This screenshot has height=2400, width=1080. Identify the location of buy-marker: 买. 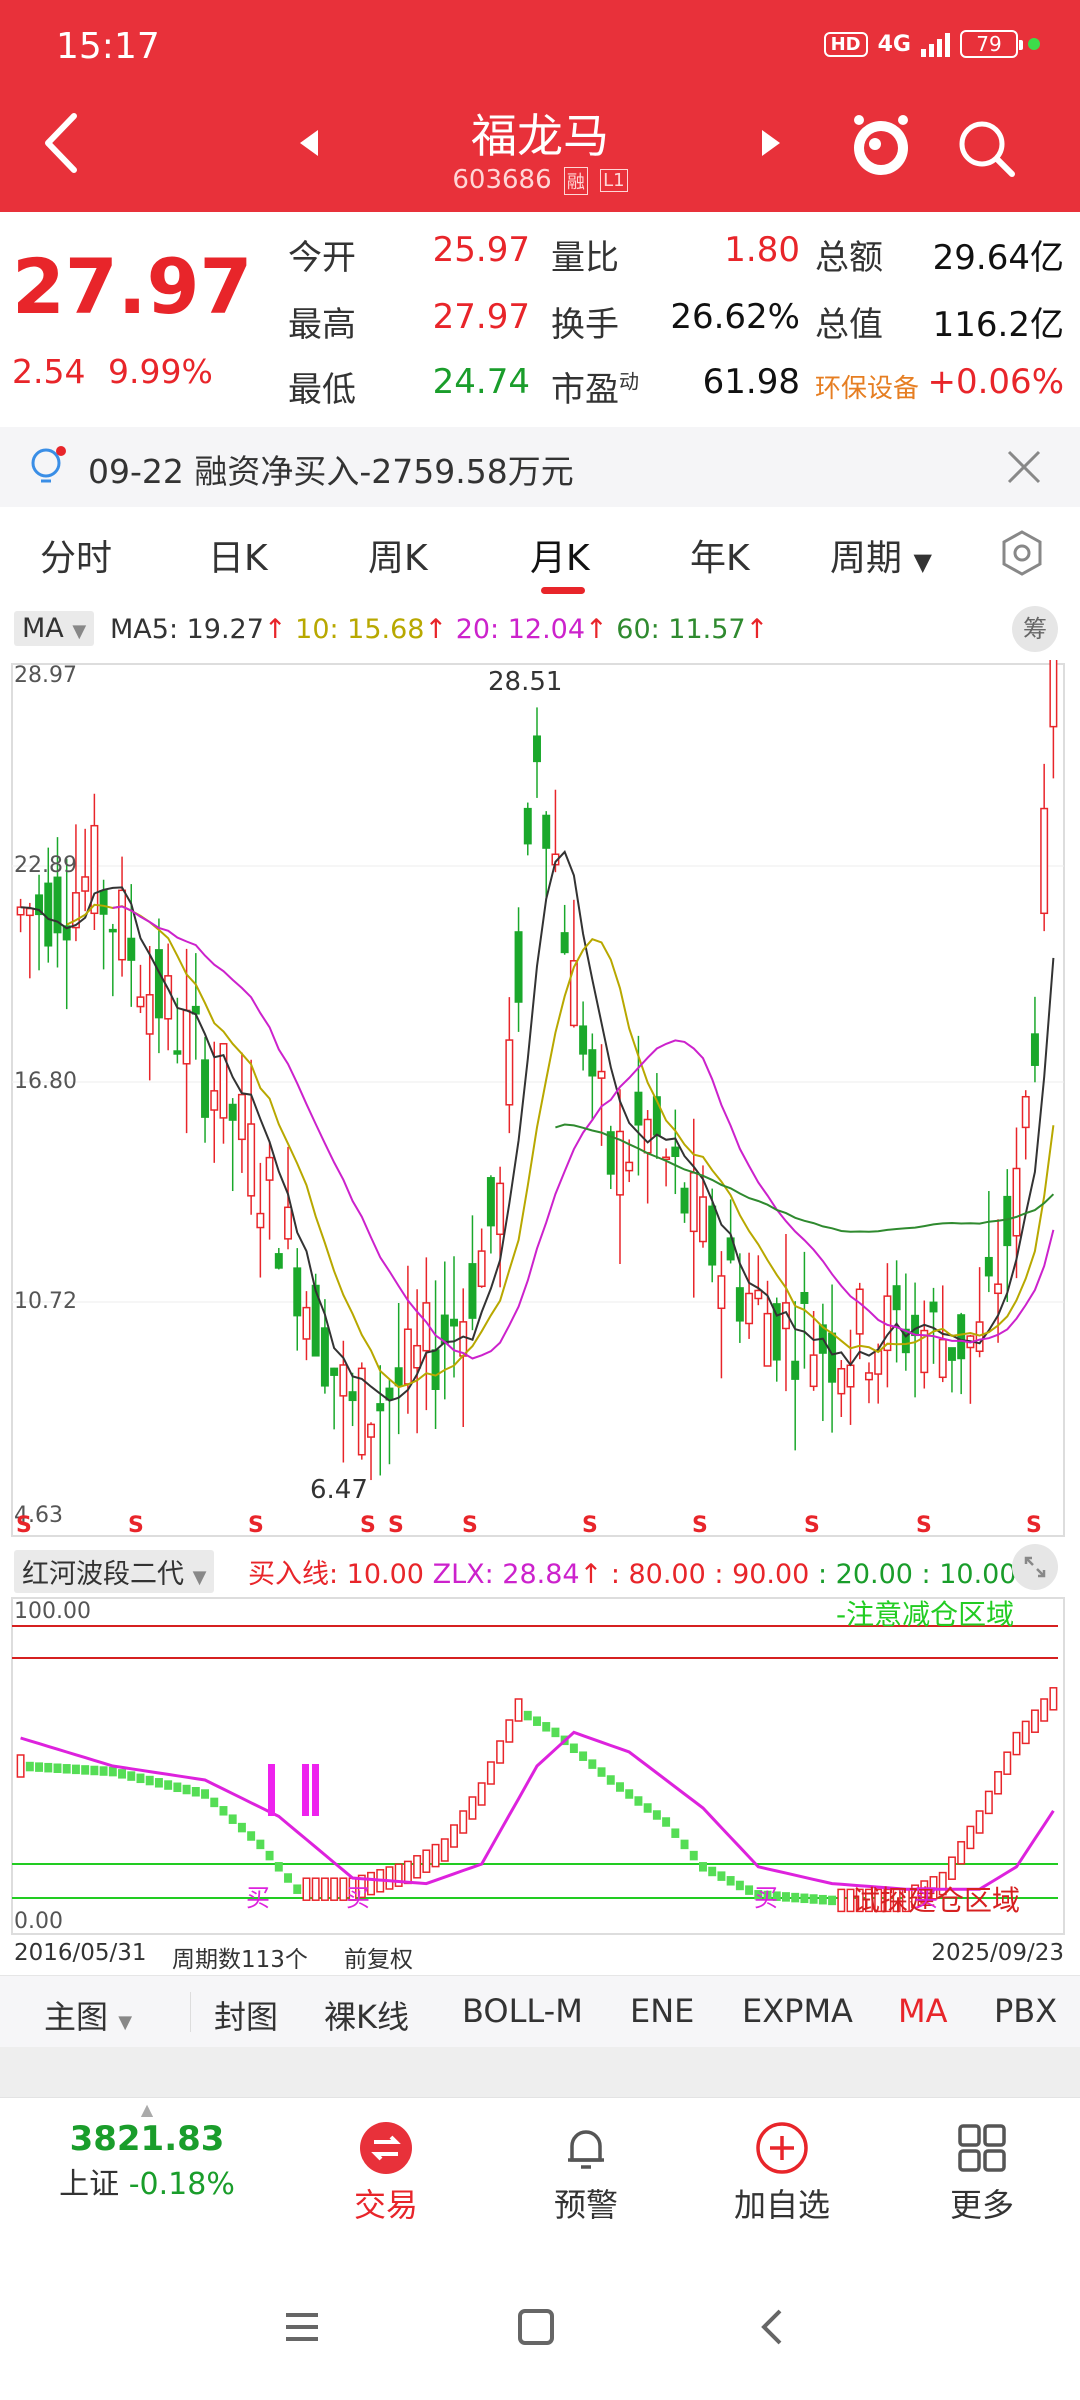
(258, 1898).